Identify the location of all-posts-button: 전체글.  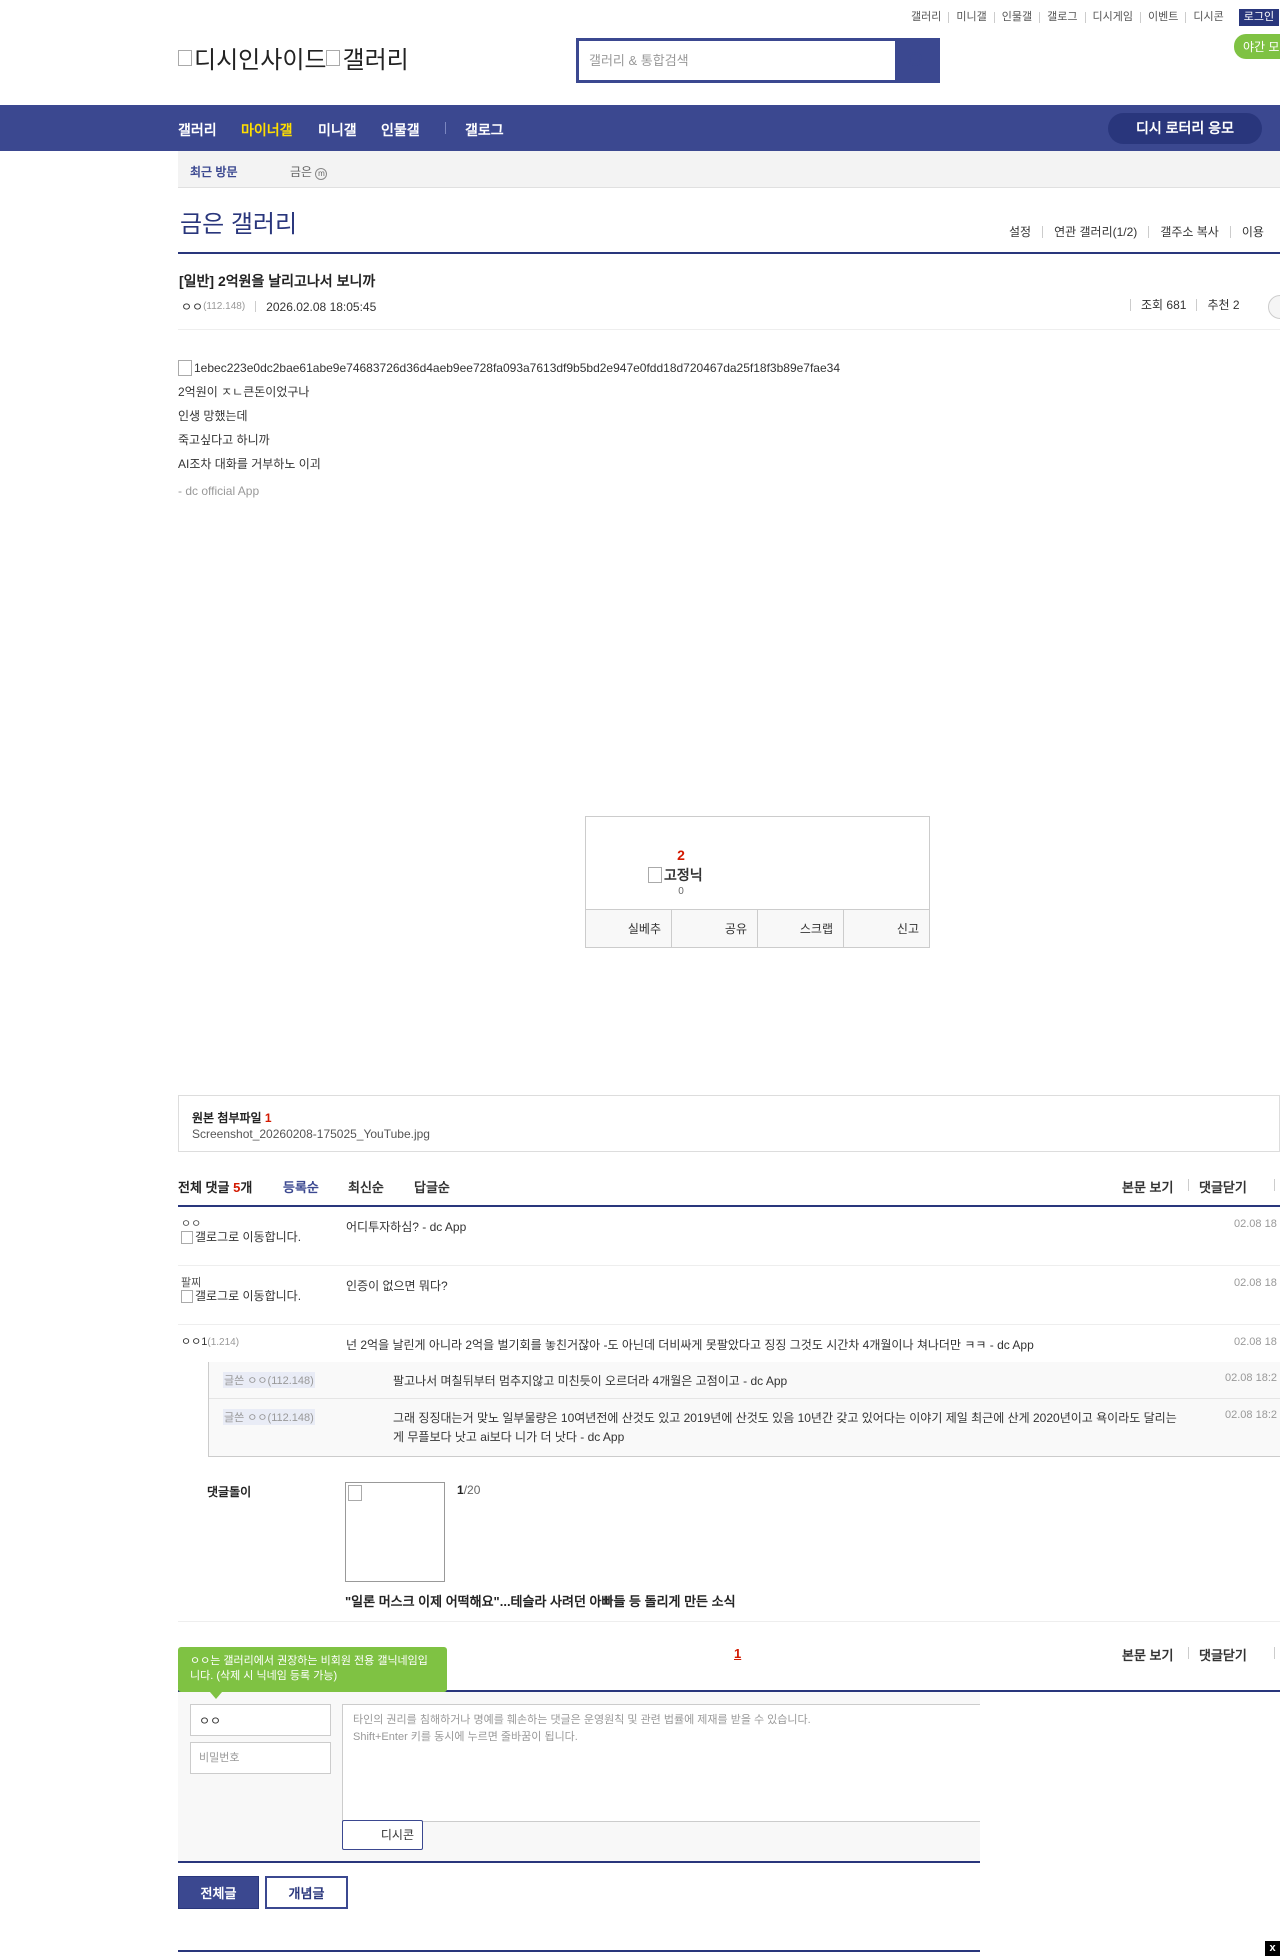
(218, 1892).